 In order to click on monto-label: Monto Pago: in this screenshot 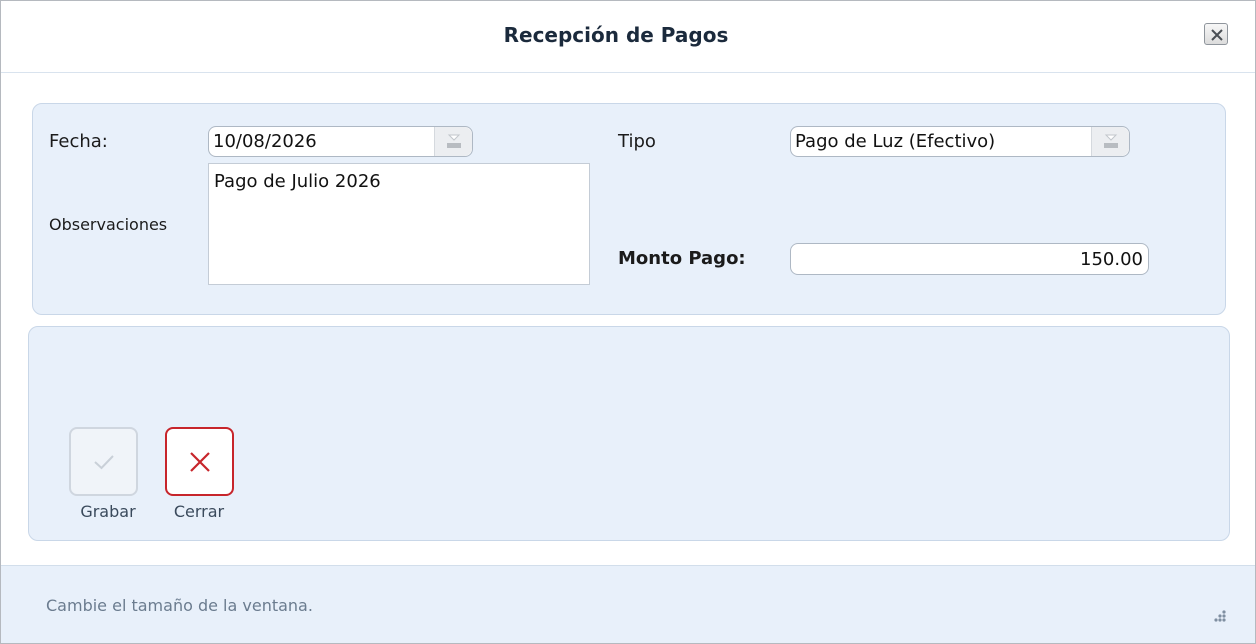, I will do `click(682, 258)`.